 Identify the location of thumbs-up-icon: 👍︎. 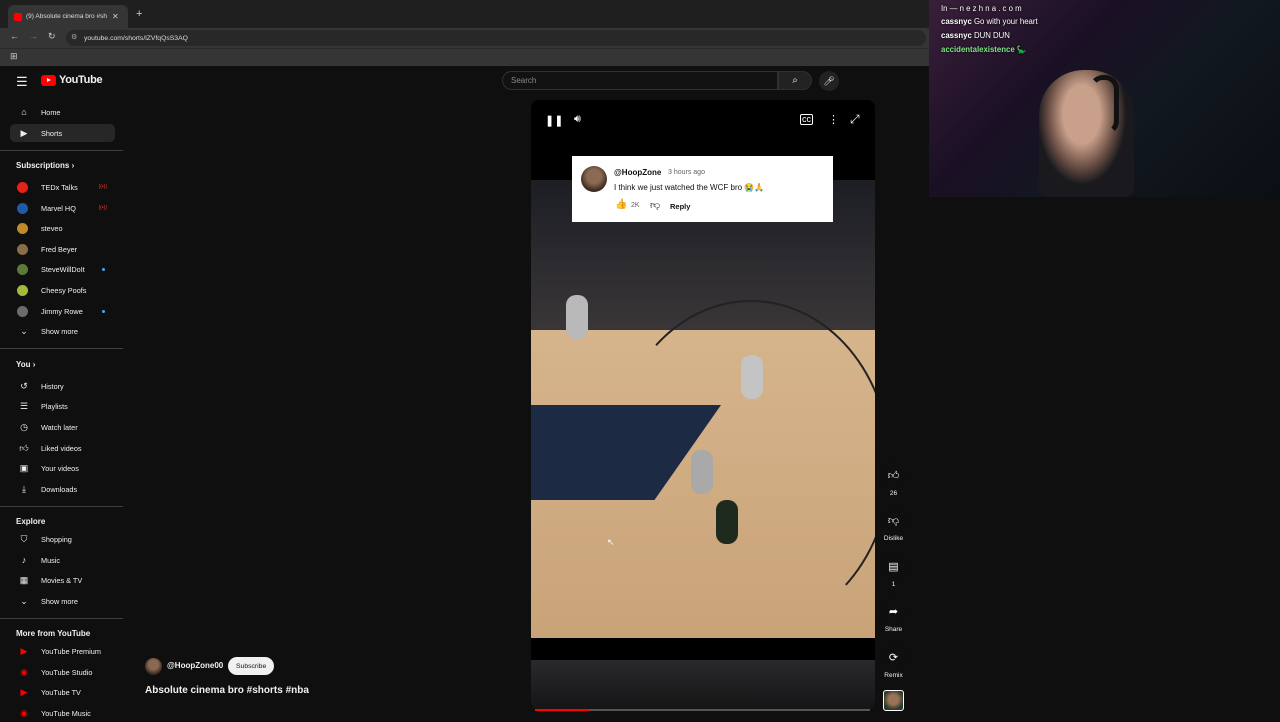
(893, 475).